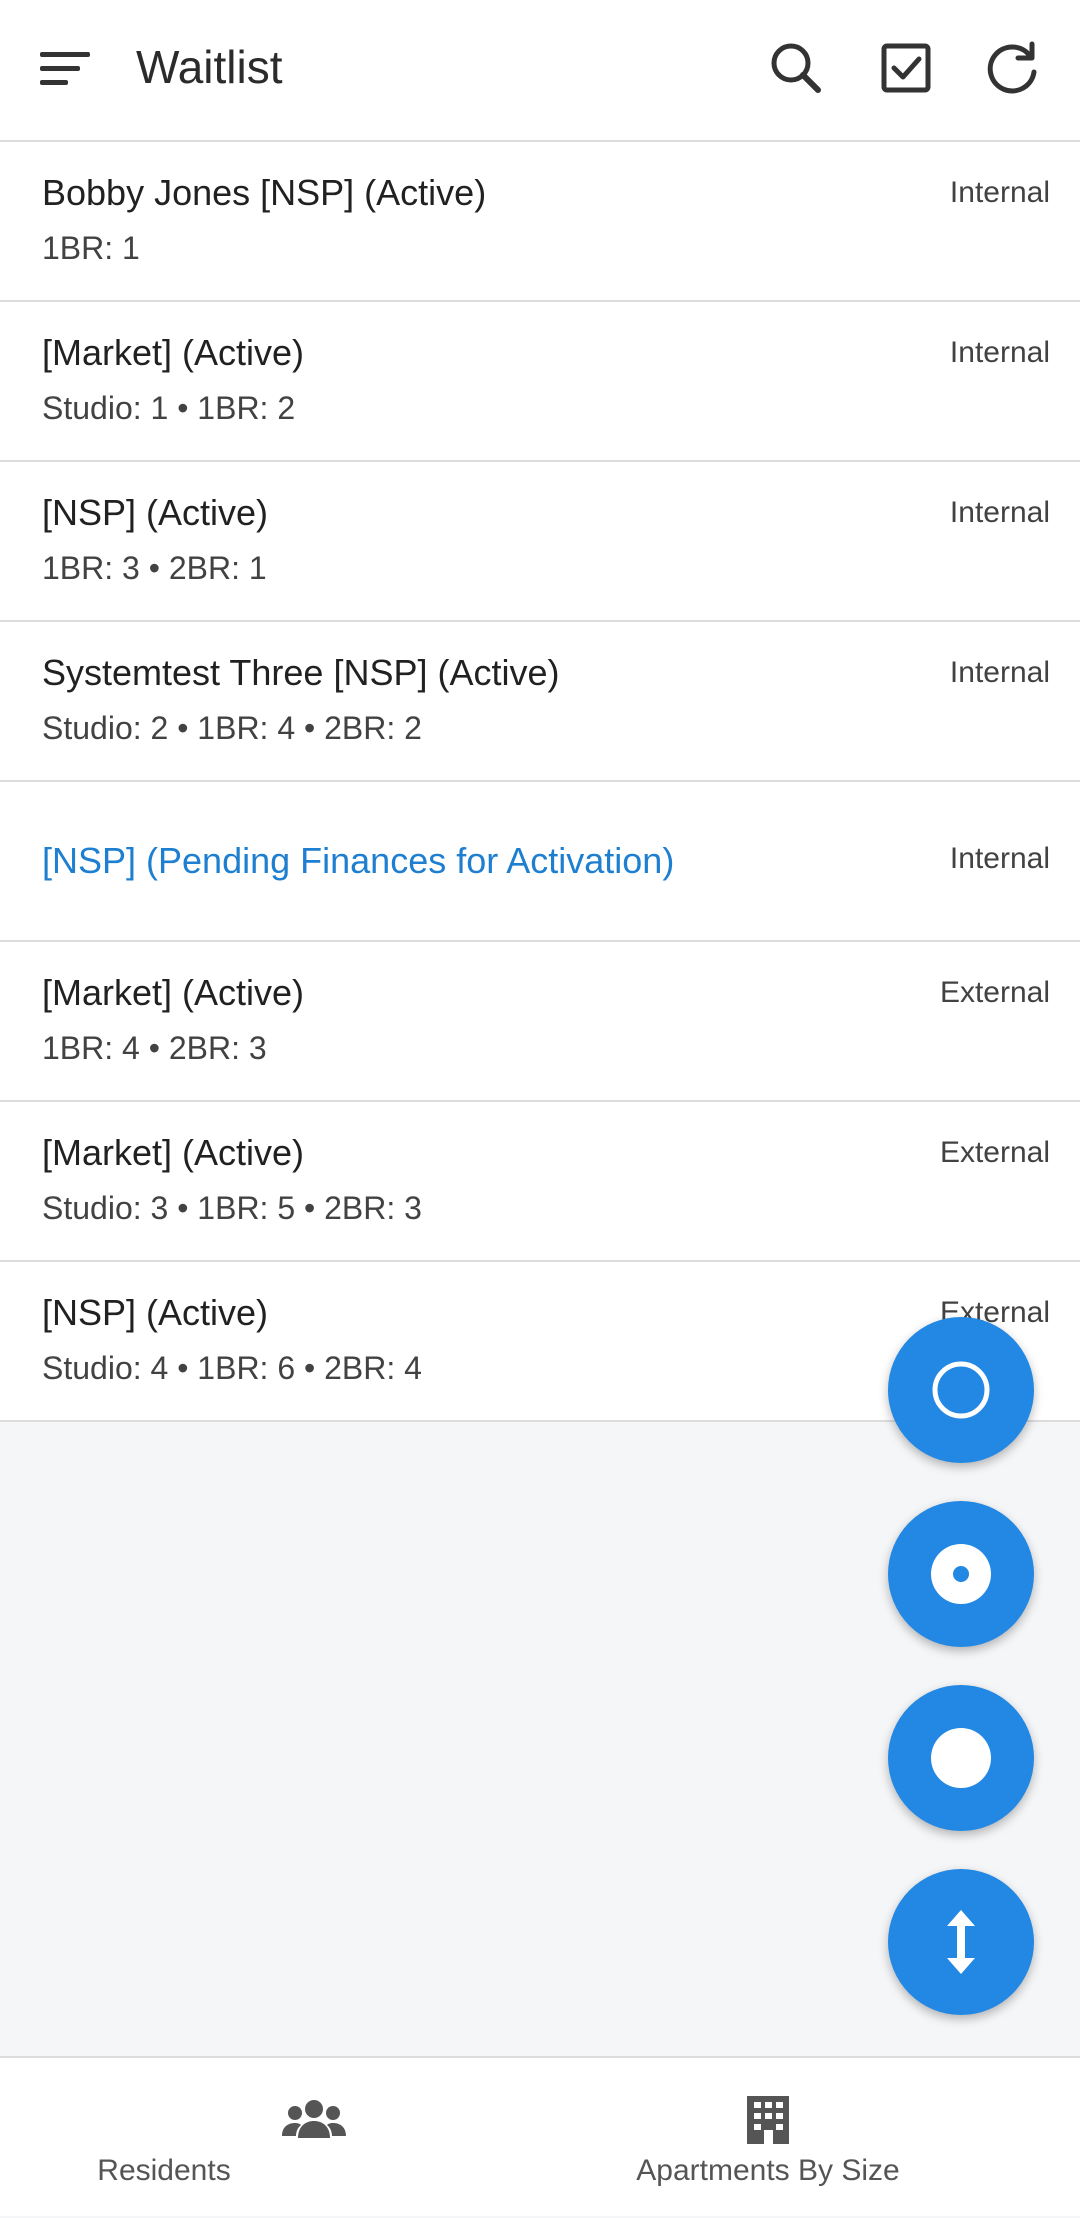 This screenshot has width=1080, height=2218. What do you see at coordinates (169, 408) in the screenshot?
I see `item-unit-counts: Studio: 1 • 1BR: 2` at bounding box center [169, 408].